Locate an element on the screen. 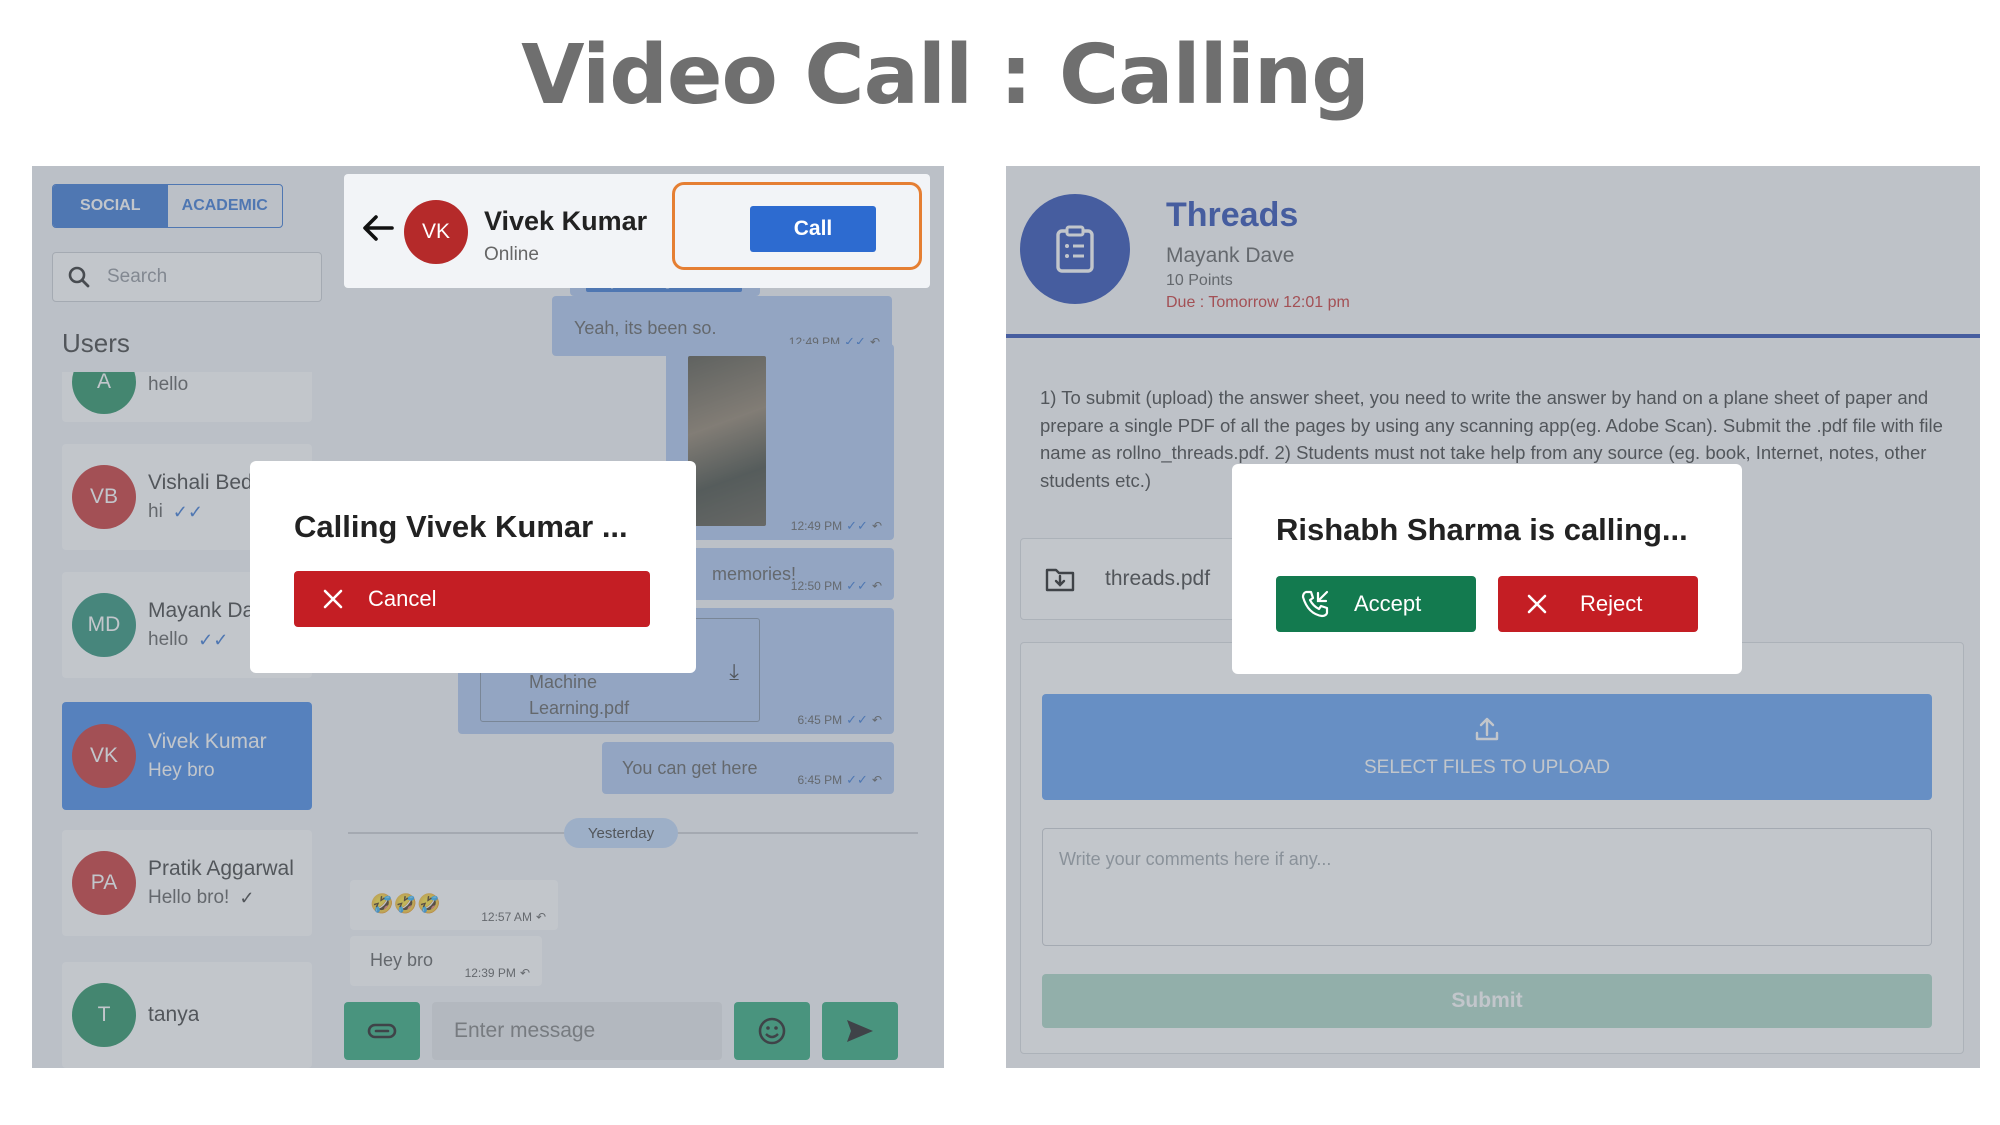 The width and height of the screenshot is (2000, 1125). contact-avatar: VK is located at coordinates (436, 232).